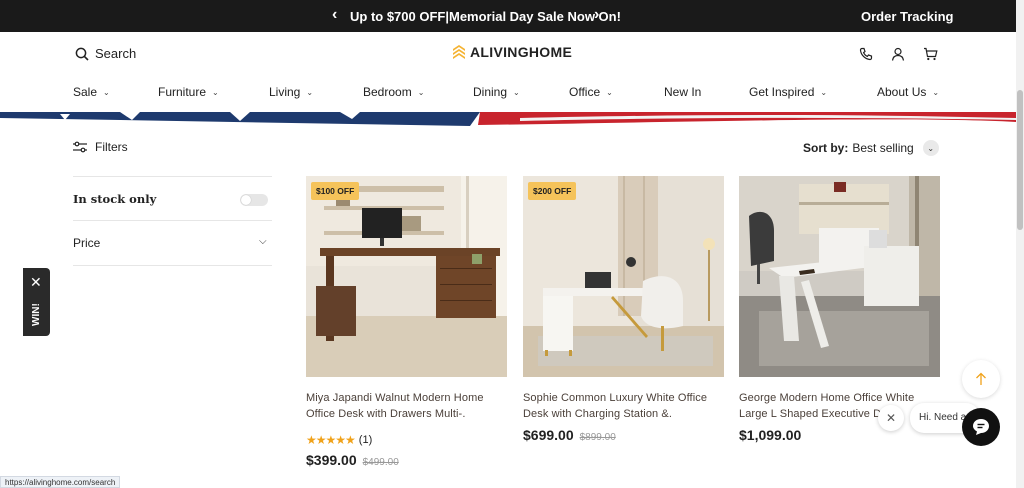 The height and width of the screenshot is (488, 1024). What do you see at coordinates (36, 314) in the screenshot?
I see `win-tab-label: WIN!` at bounding box center [36, 314].